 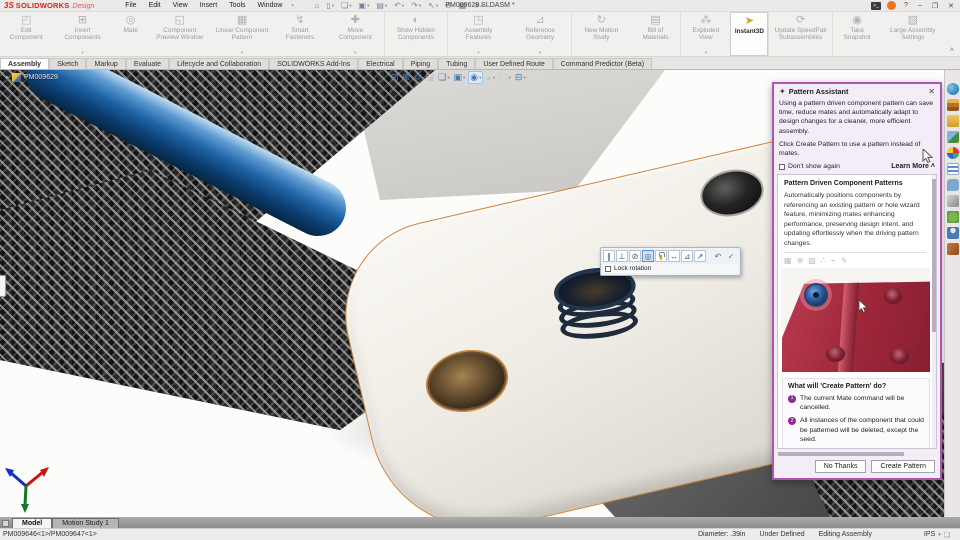 I want to click on view-settings-icon: ⊟ ▾, so click(x=520, y=77).